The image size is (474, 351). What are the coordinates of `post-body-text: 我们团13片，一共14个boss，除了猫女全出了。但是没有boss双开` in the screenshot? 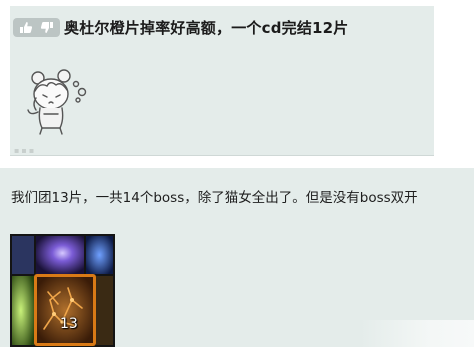 It's located at (214, 198).